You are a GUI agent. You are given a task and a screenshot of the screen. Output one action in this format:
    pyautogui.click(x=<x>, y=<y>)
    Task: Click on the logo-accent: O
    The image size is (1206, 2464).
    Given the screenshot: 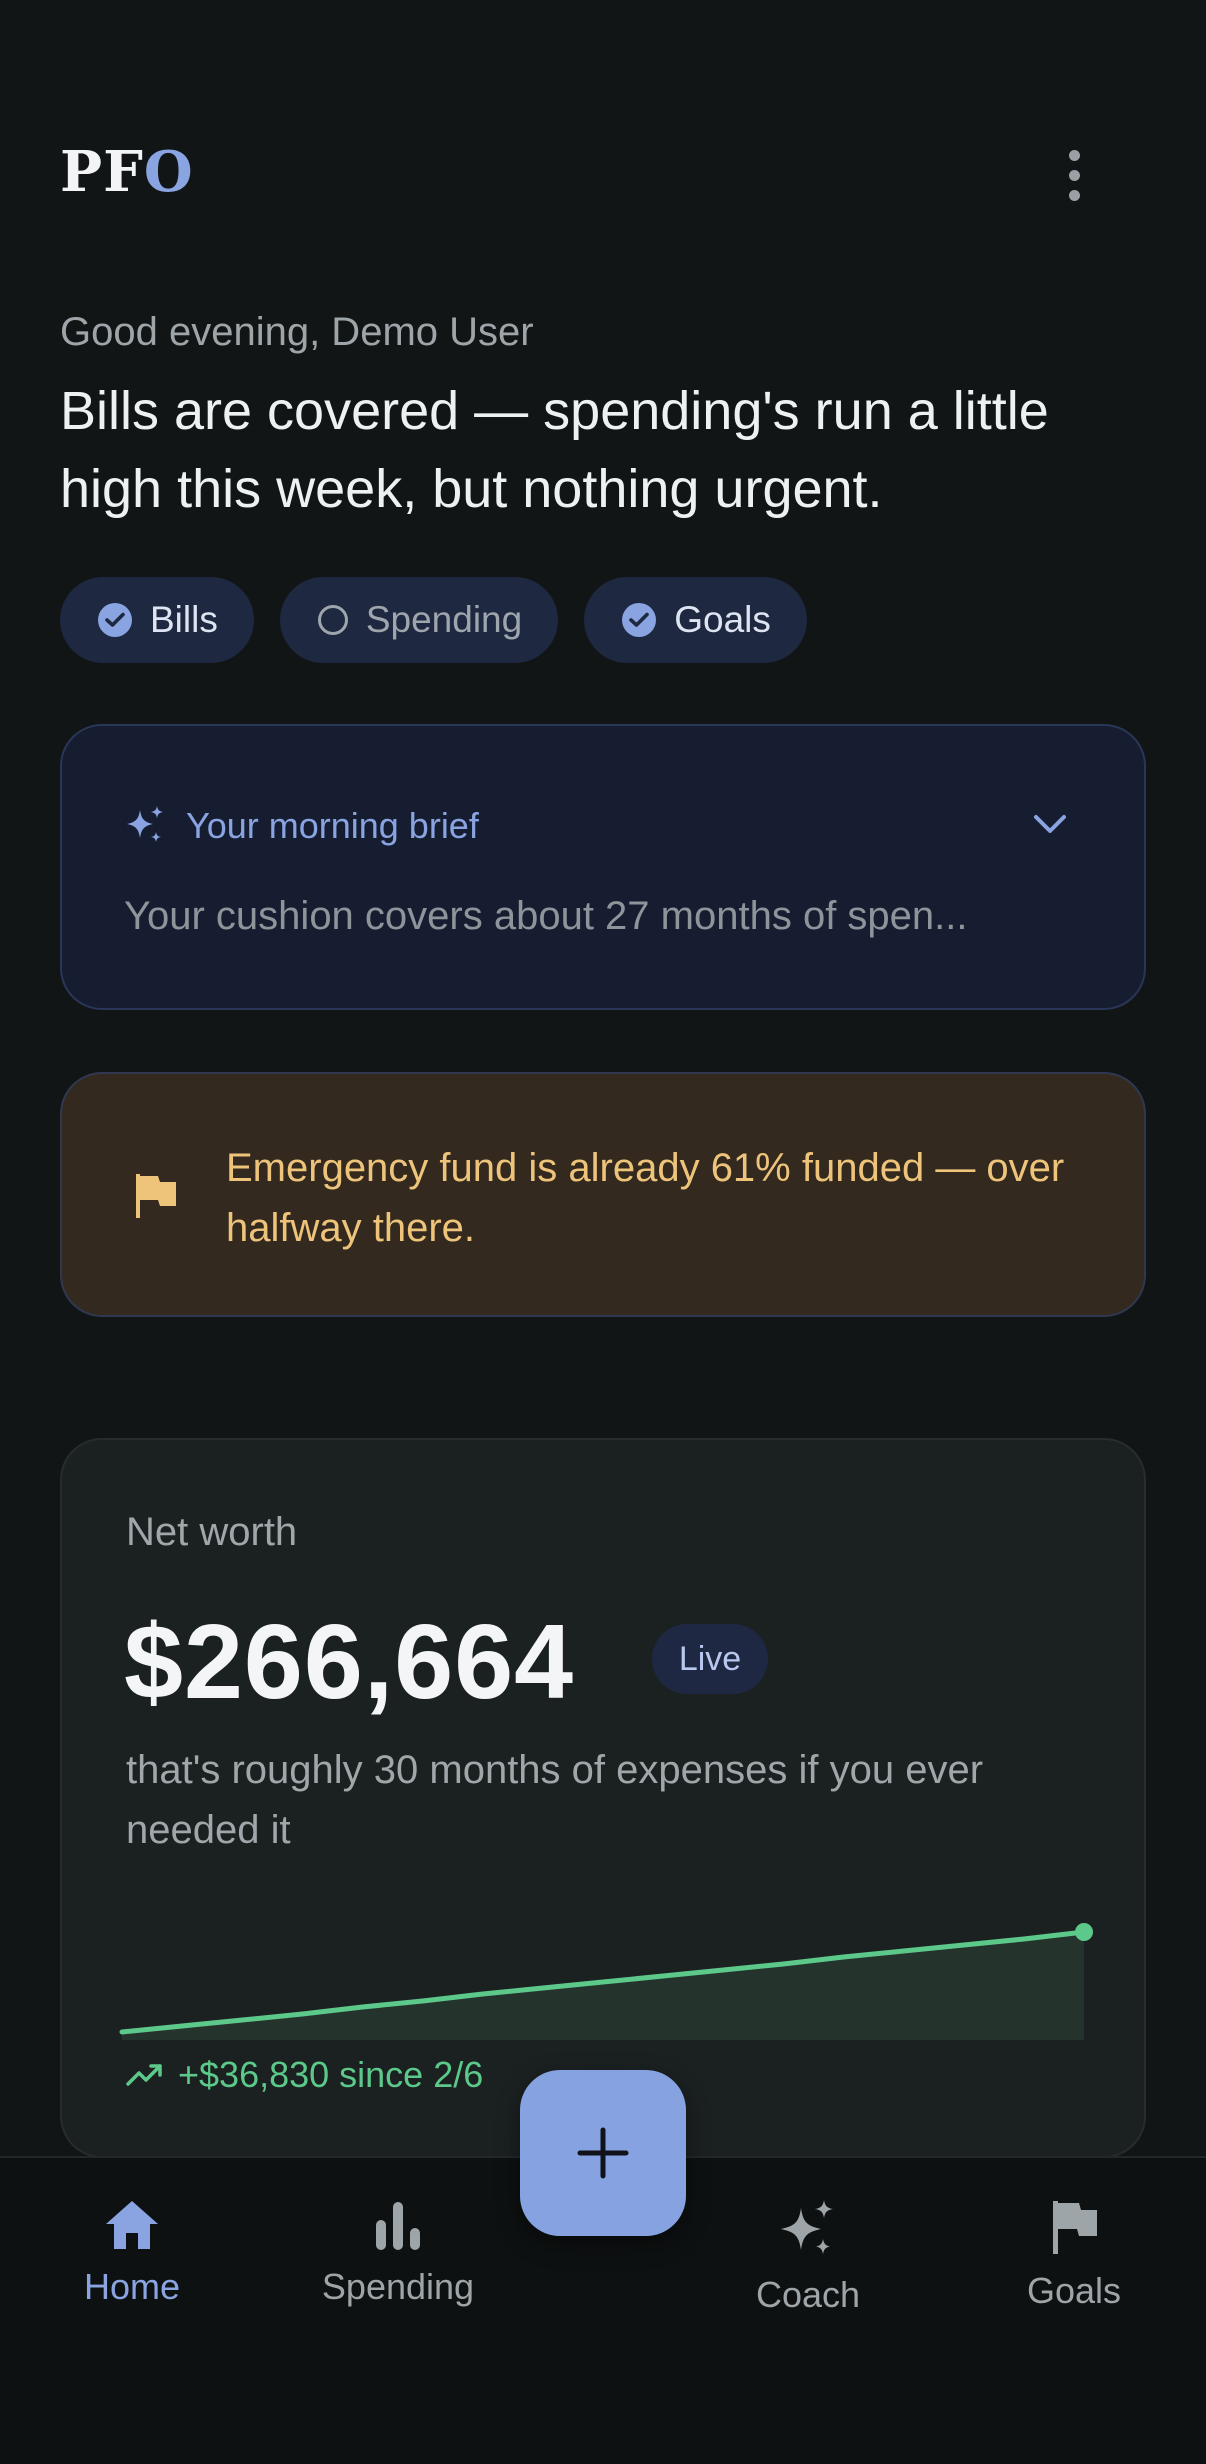 What is the action you would take?
    pyautogui.click(x=168, y=172)
    